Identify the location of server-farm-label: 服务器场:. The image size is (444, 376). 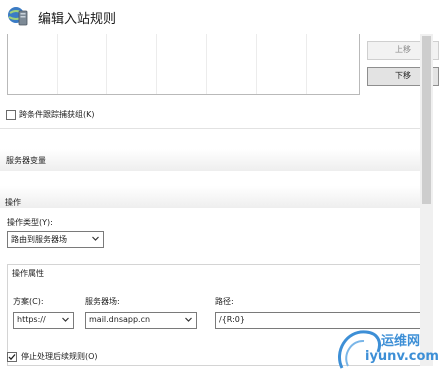
(102, 301).